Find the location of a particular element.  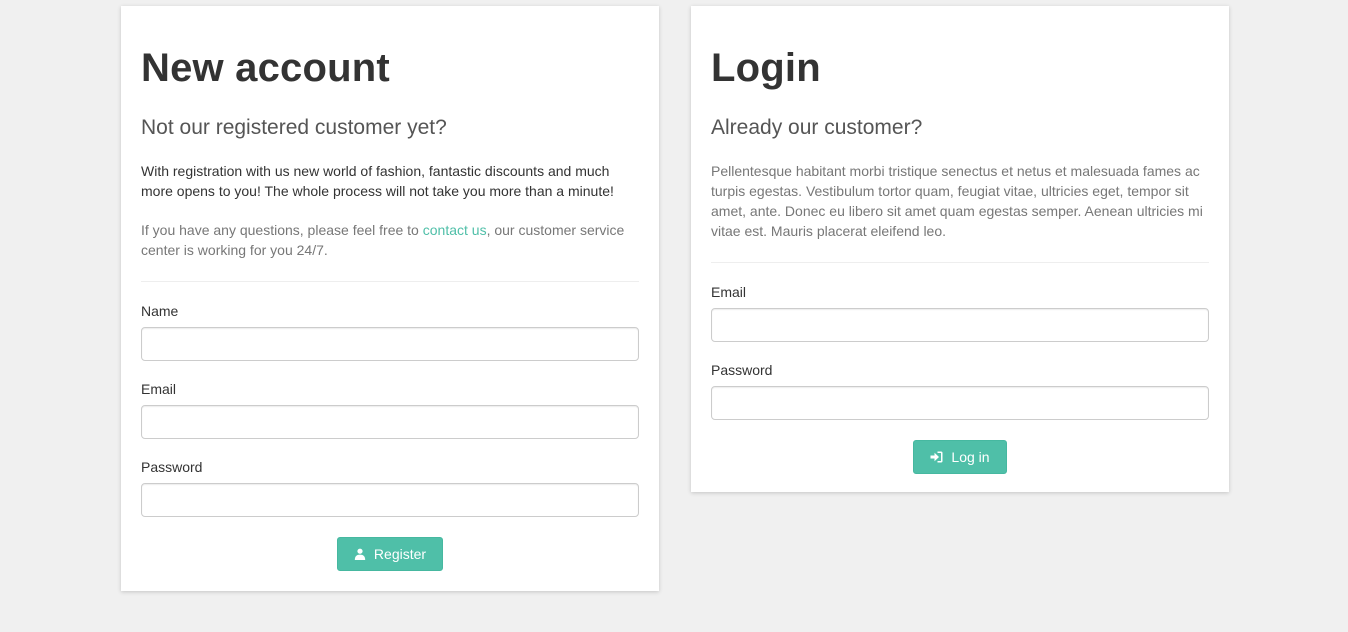

register-password-label: Password is located at coordinates (172, 467).